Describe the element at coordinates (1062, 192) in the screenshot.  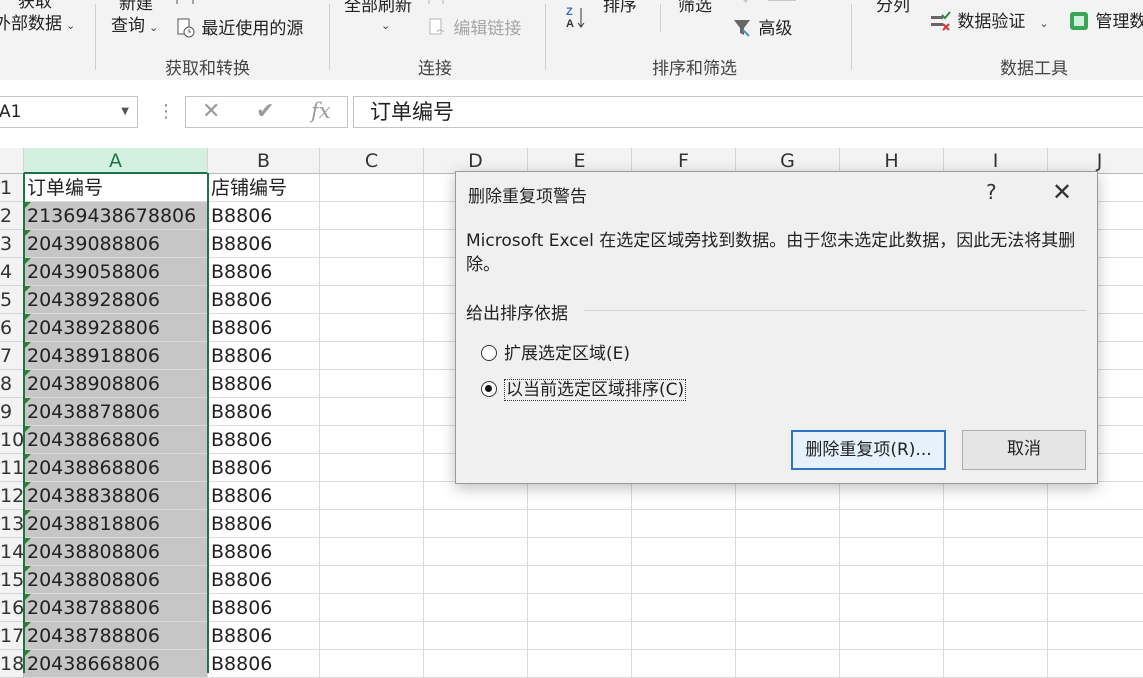
I see `close-icon: ✕` at that location.